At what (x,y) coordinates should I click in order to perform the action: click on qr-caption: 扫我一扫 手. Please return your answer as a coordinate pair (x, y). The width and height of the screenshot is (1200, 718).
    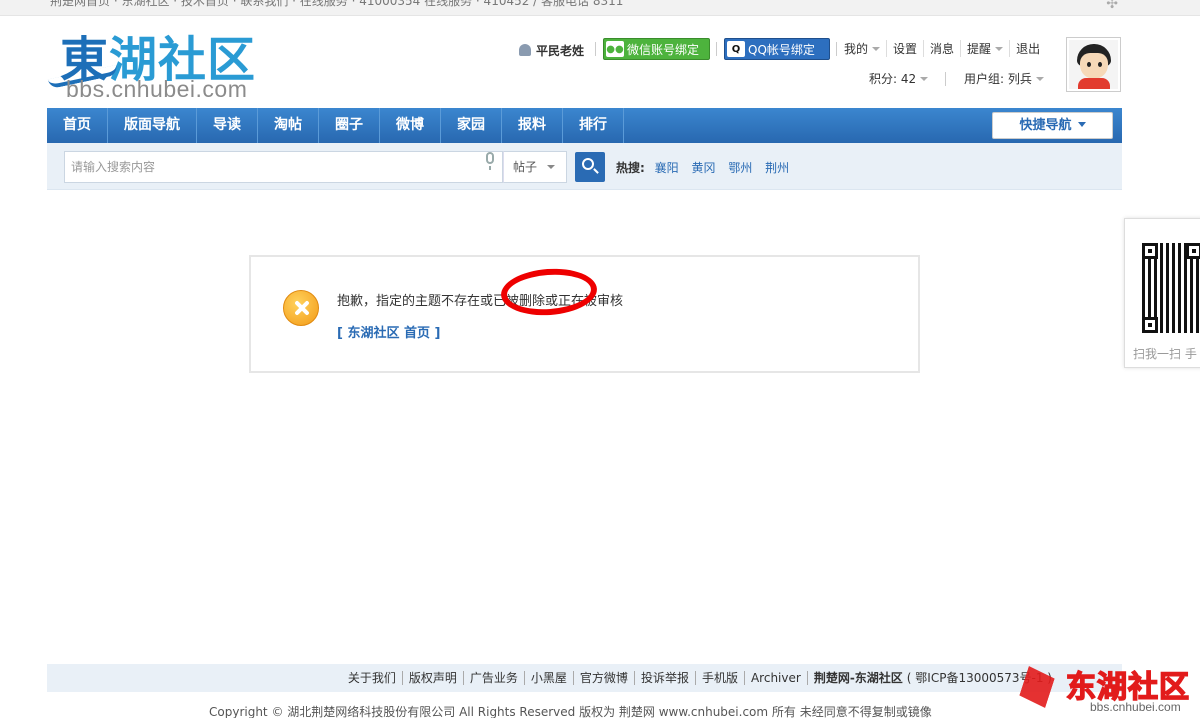
    Looking at the image, I should click on (1165, 354).